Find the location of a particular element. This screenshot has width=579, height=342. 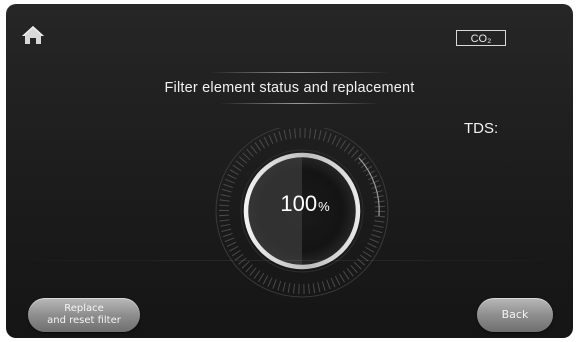

title-rule-bottom is located at coordinates (299, 103).